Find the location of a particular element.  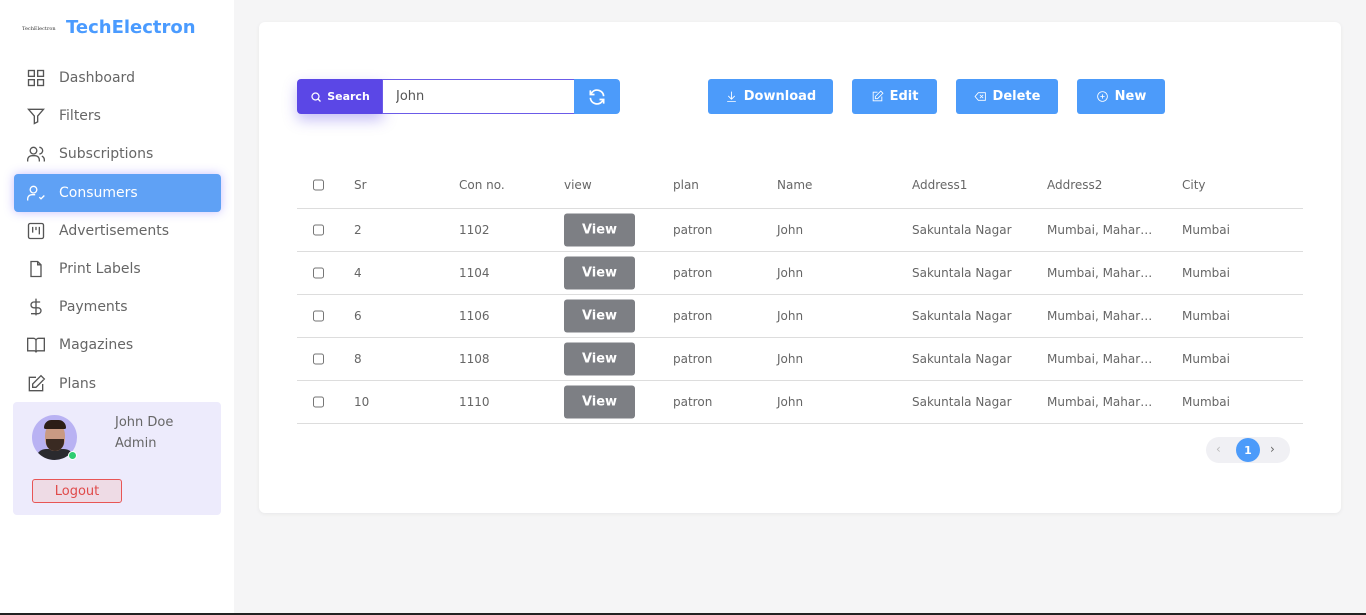

user-card: John Doe Admin Logout is located at coordinates (117, 458).